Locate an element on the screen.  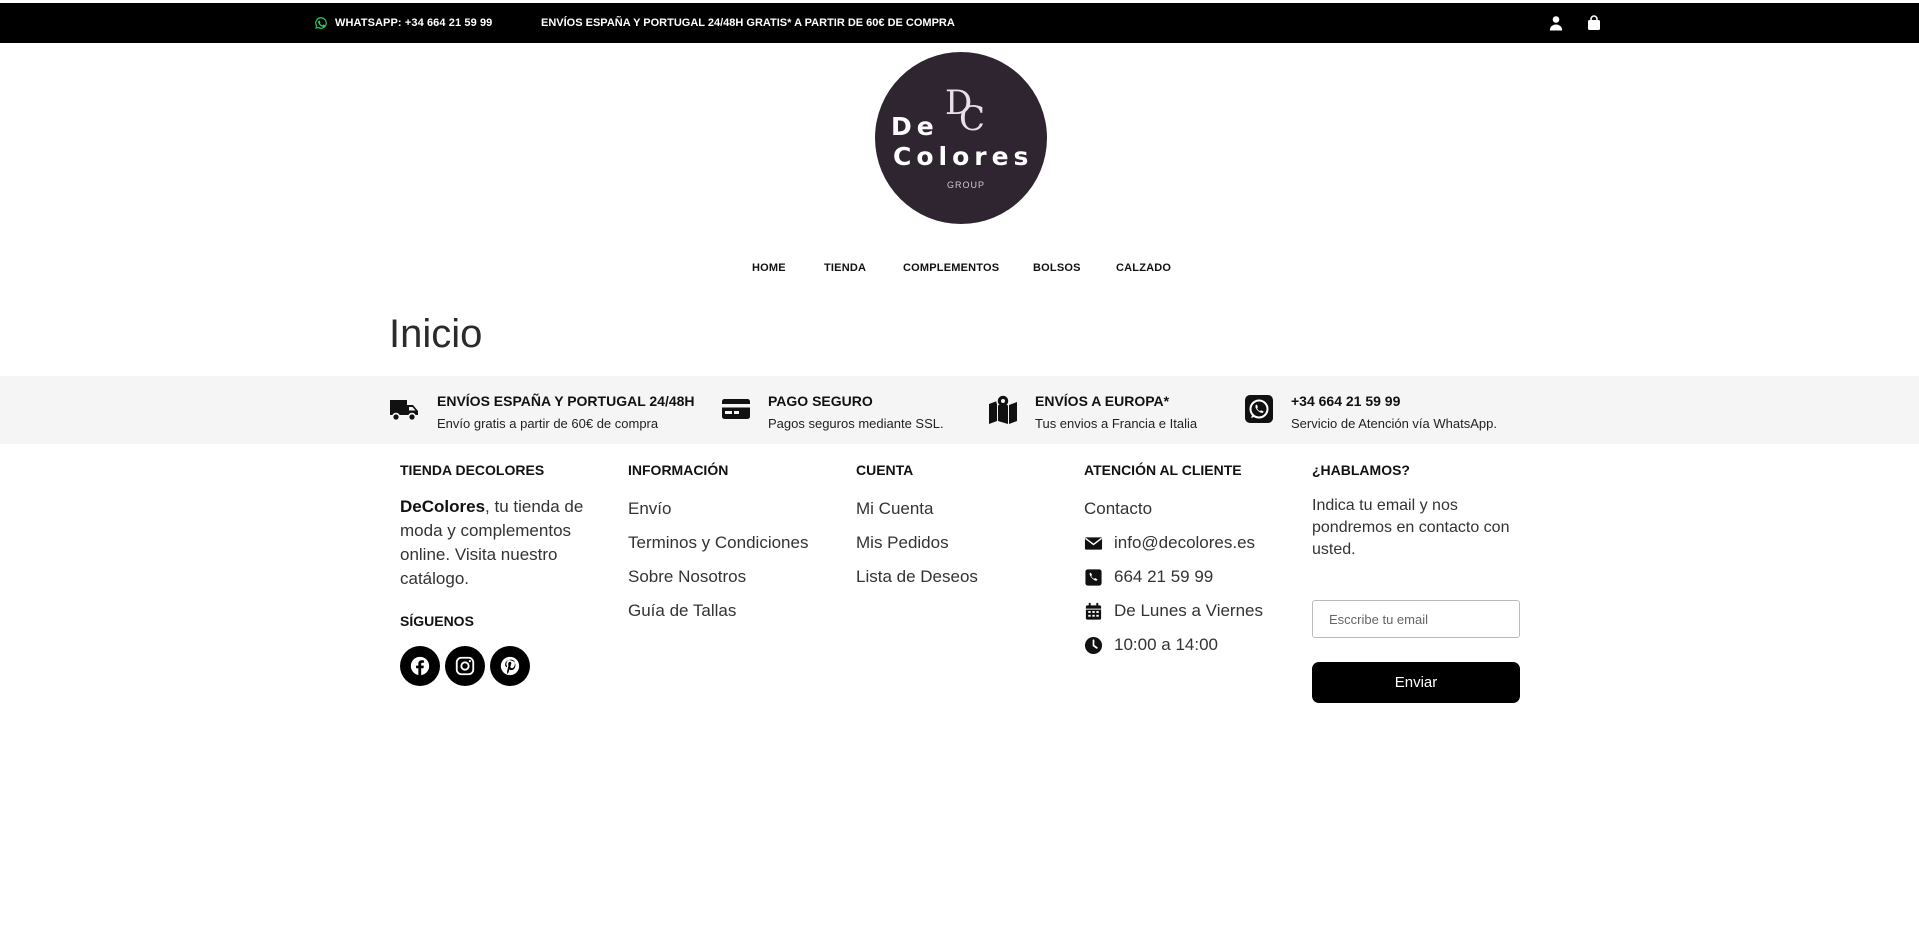
contact-hours: 10:00 a 14:00 is located at coordinates (1151, 645).